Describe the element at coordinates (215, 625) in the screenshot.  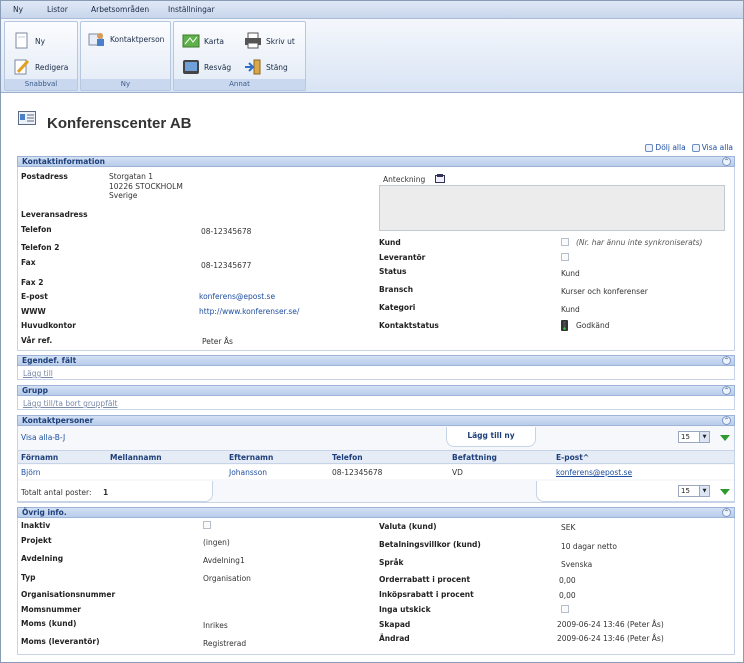
I see `moms-kund-value: Inrikes` at that location.